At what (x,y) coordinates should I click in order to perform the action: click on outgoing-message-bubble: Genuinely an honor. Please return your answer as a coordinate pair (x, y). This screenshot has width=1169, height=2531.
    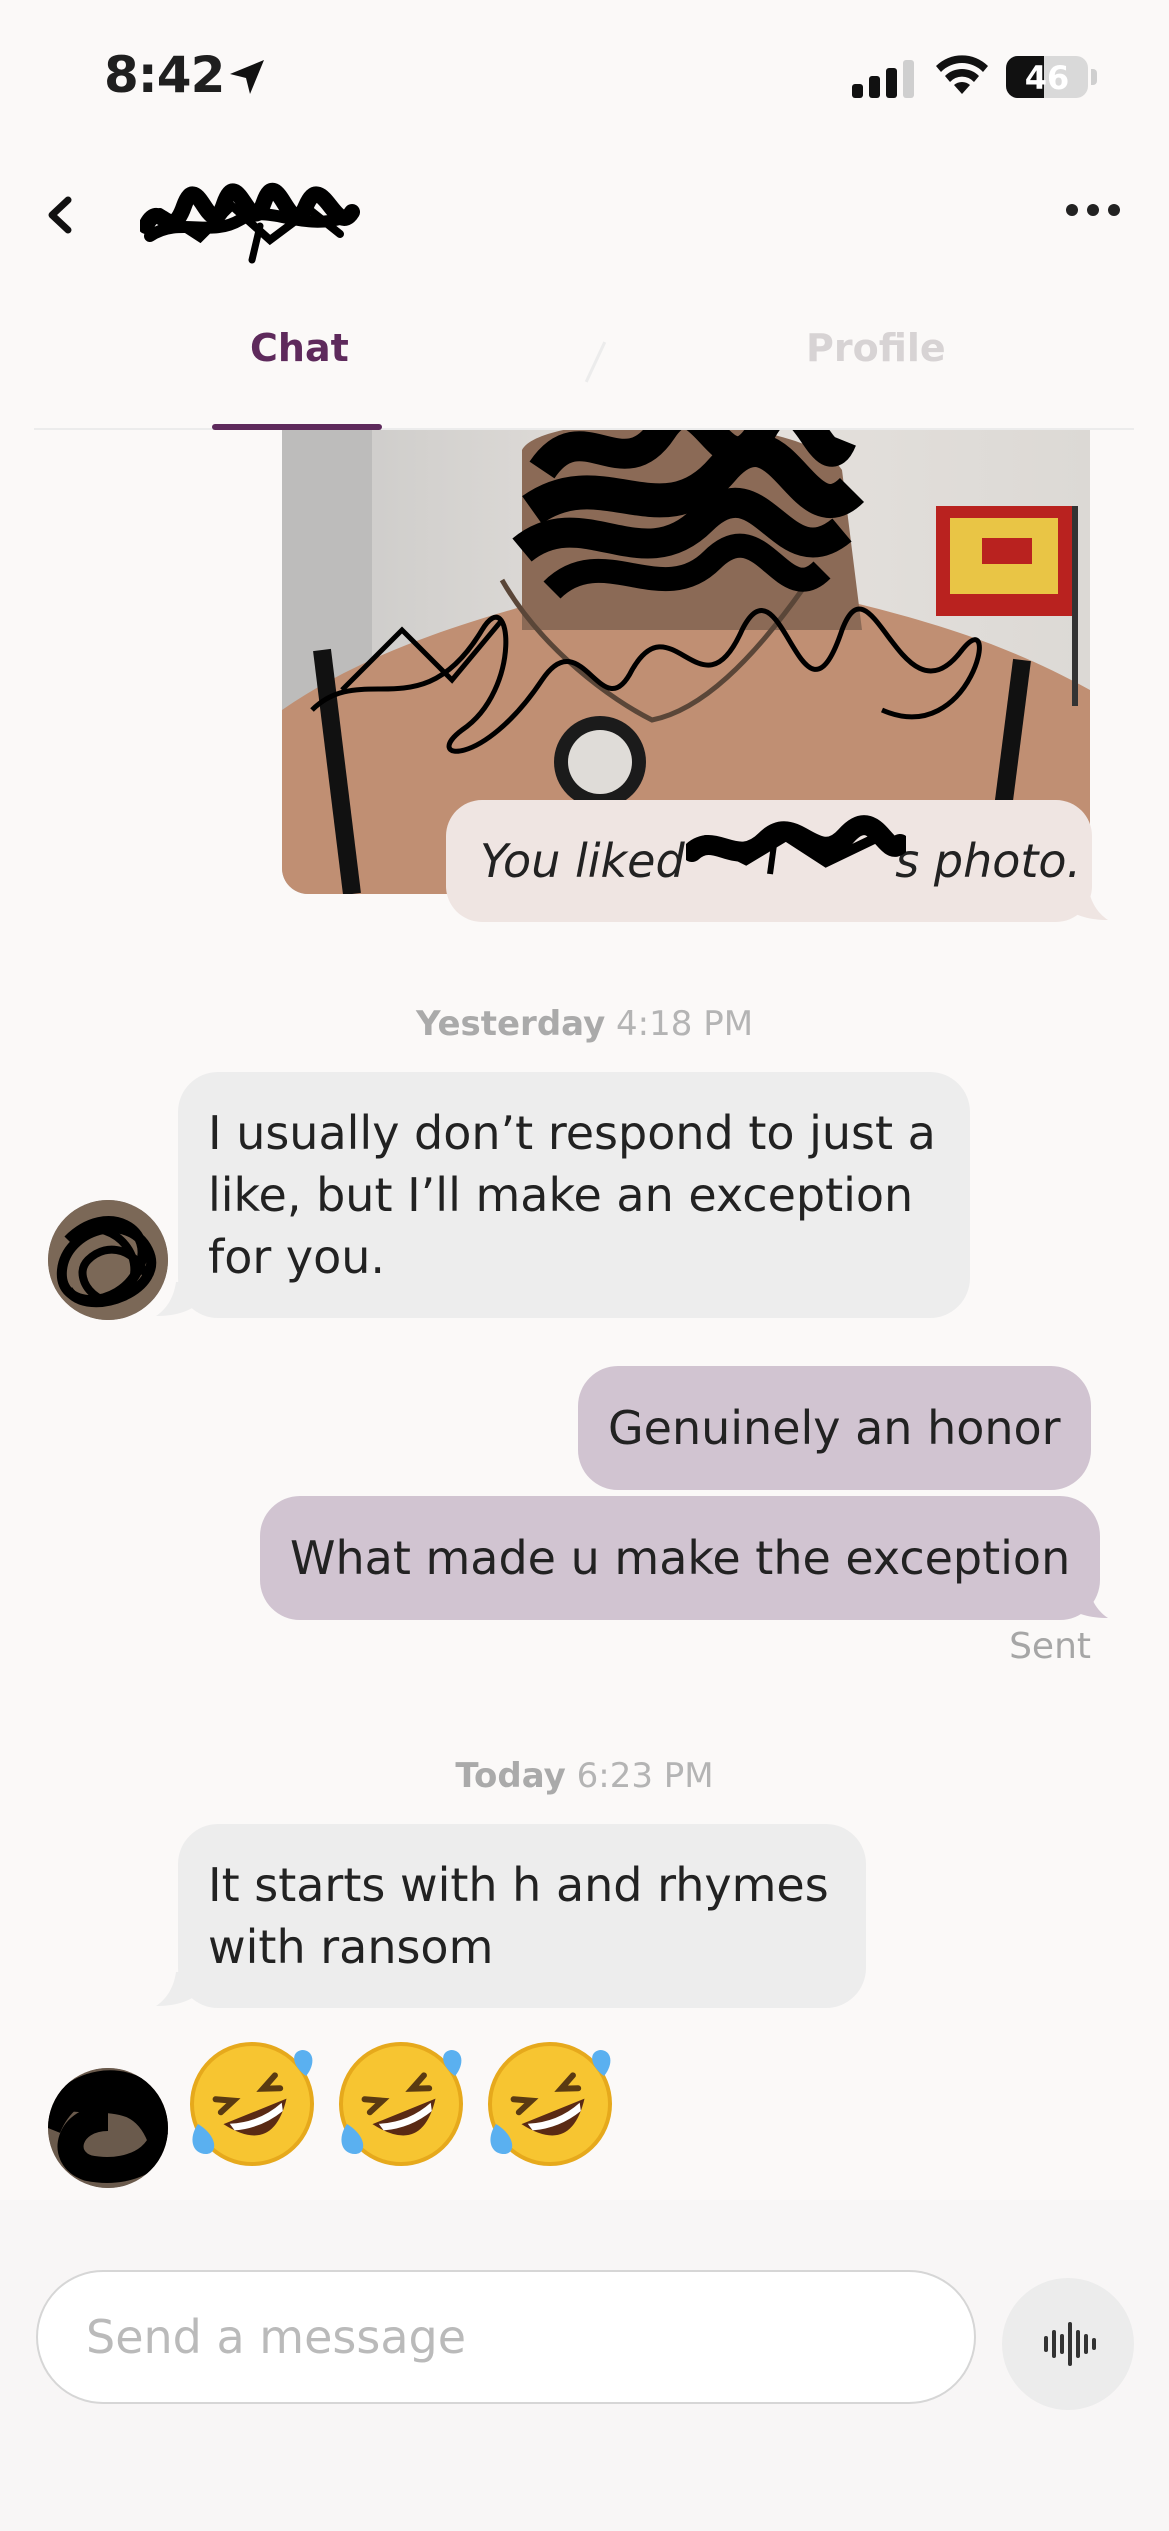
    Looking at the image, I should click on (834, 1428).